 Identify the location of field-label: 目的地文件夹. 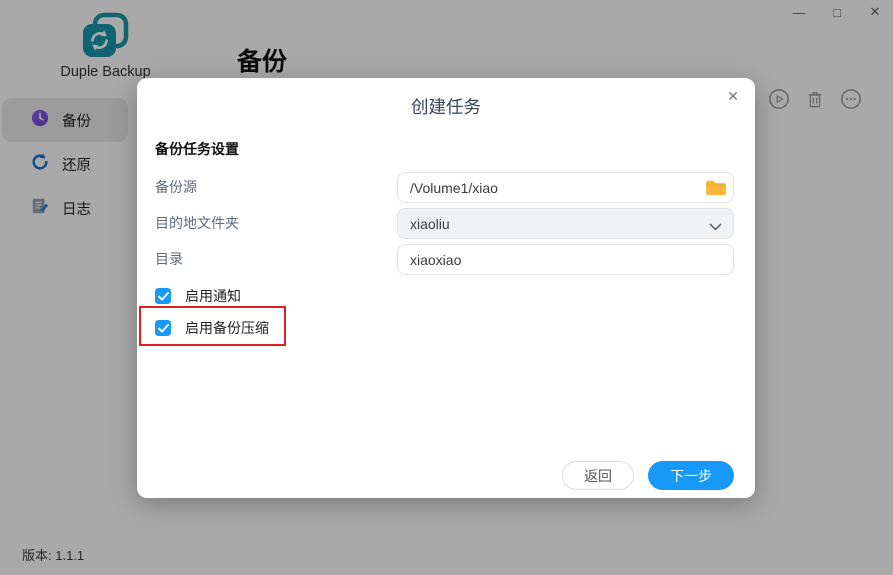
(197, 223).